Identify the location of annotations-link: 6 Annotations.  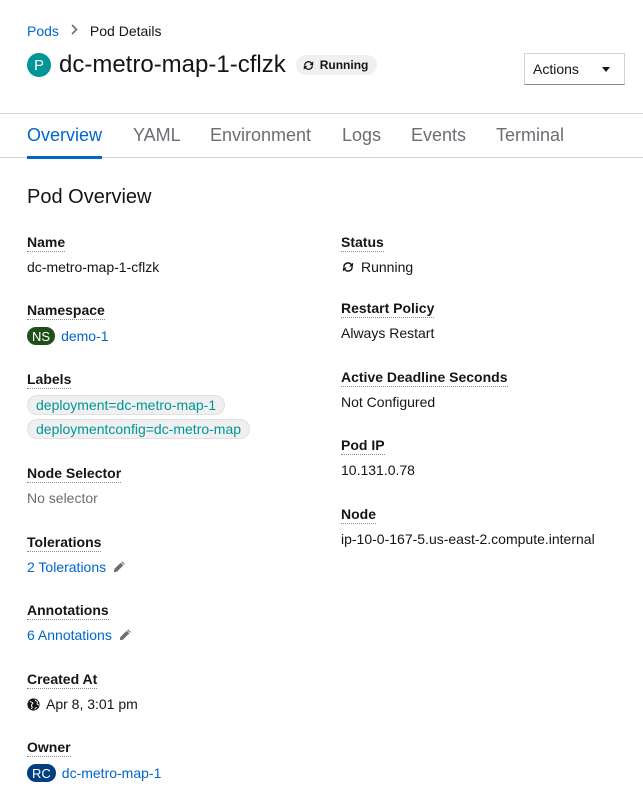
(69, 635).